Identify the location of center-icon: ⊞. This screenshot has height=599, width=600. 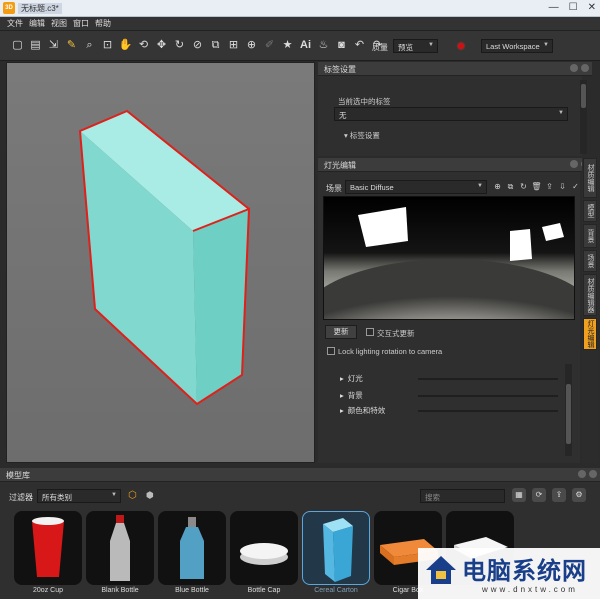
(233, 45).